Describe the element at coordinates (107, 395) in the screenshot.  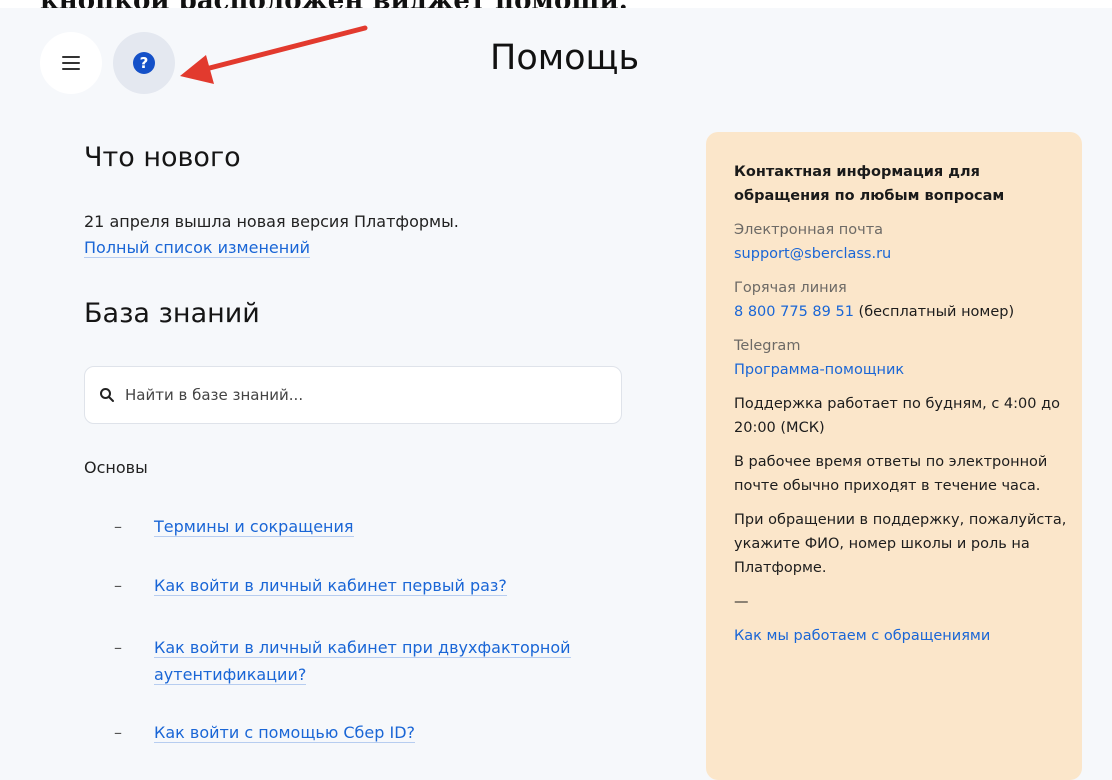
I see `search-icon` at that location.